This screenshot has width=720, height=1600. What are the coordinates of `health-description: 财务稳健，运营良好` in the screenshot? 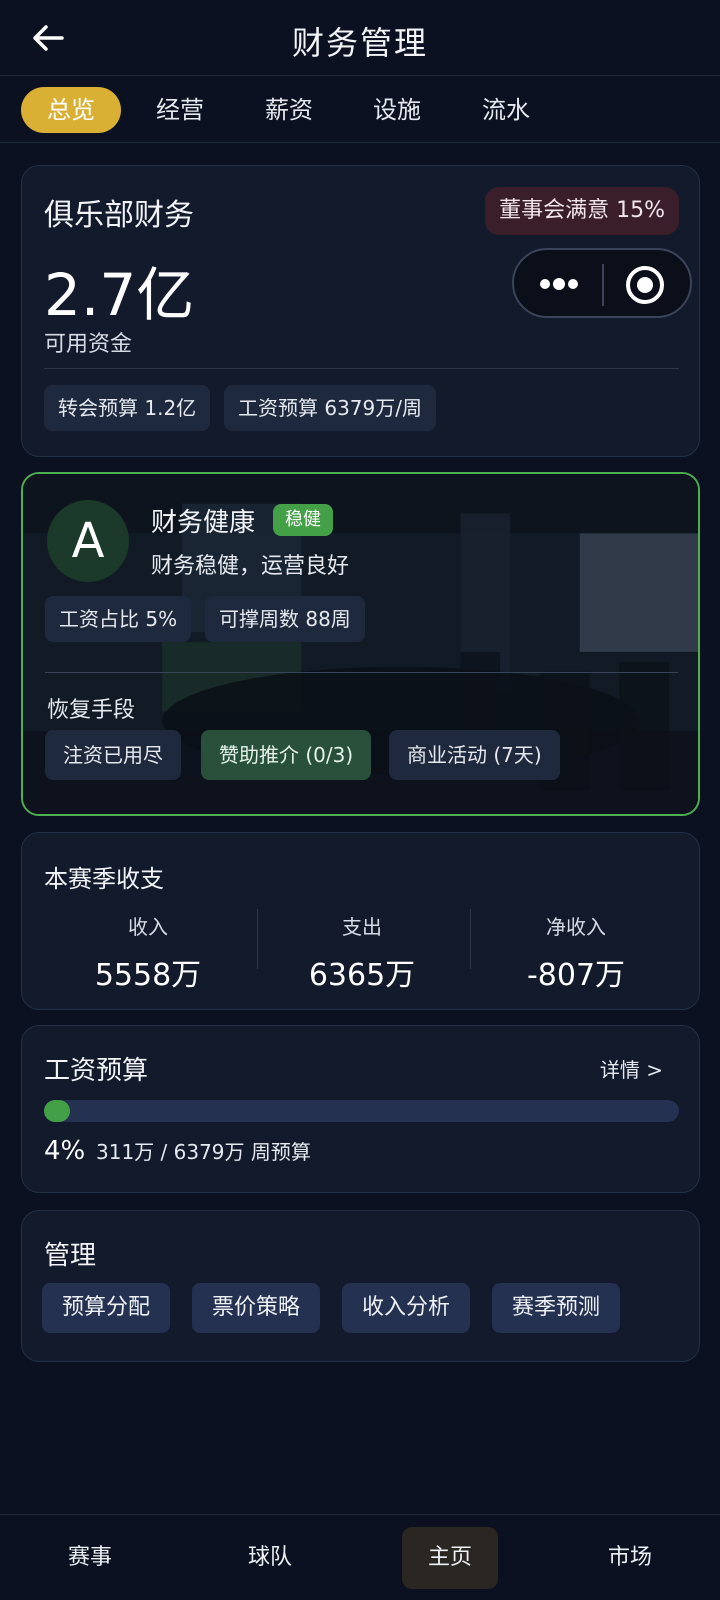 It's located at (250, 566).